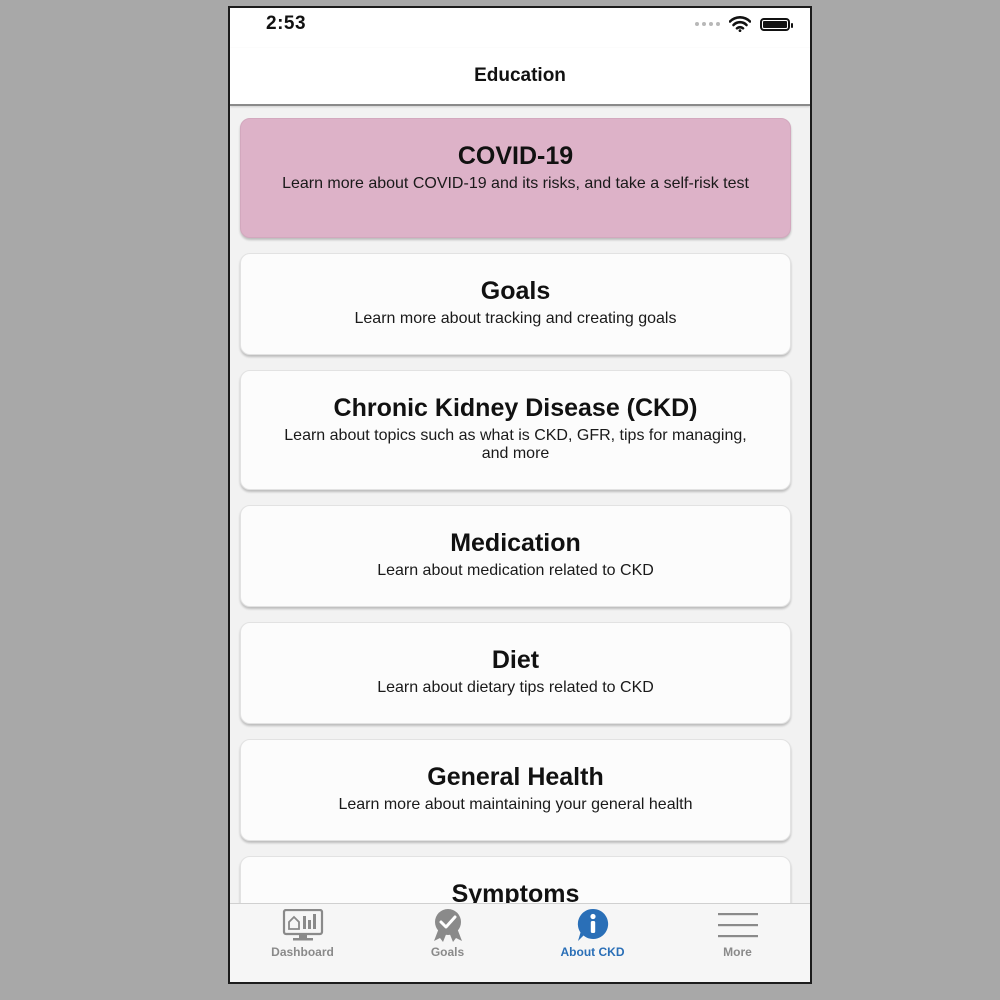 The height and width of the screenshot is (1000, 1000). Describe the element at coordinates (515, 291) in the screenshot. I see `card-title: Goals` at that location.